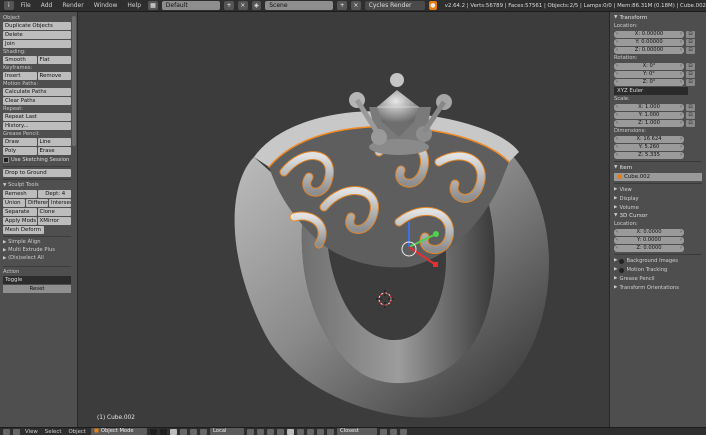 The image size is (706, 435). Describe the element at coordinates (37, 92) in the screenshot. I see `calculate-paths-button: Calculate Paths` at that location.